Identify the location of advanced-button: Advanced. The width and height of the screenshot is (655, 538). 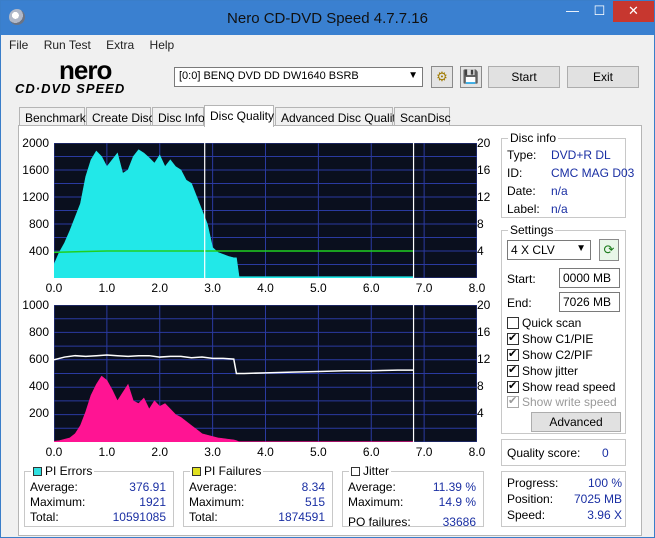
(576, 422).